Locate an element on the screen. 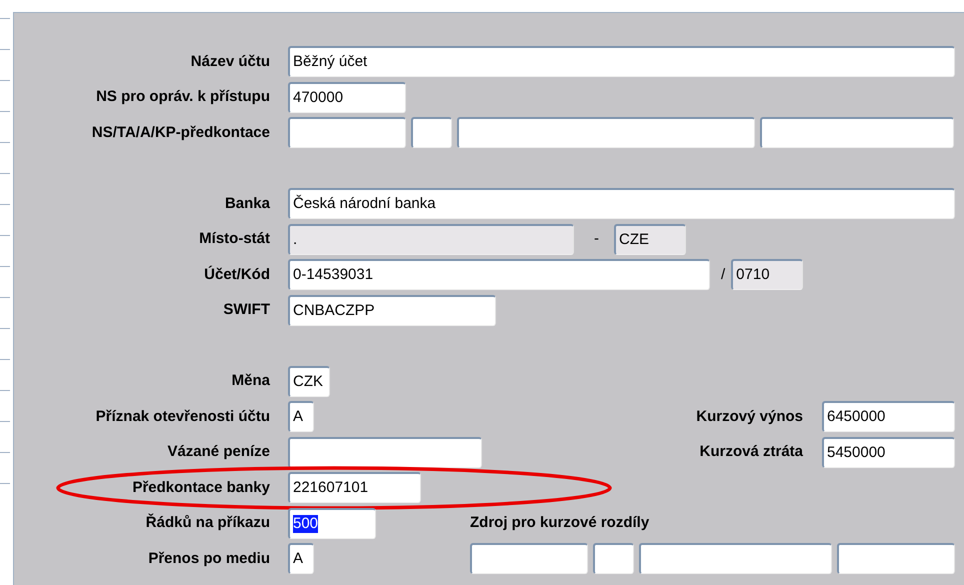  field-label: Účet/Kód is located at coordinates (236, 274).